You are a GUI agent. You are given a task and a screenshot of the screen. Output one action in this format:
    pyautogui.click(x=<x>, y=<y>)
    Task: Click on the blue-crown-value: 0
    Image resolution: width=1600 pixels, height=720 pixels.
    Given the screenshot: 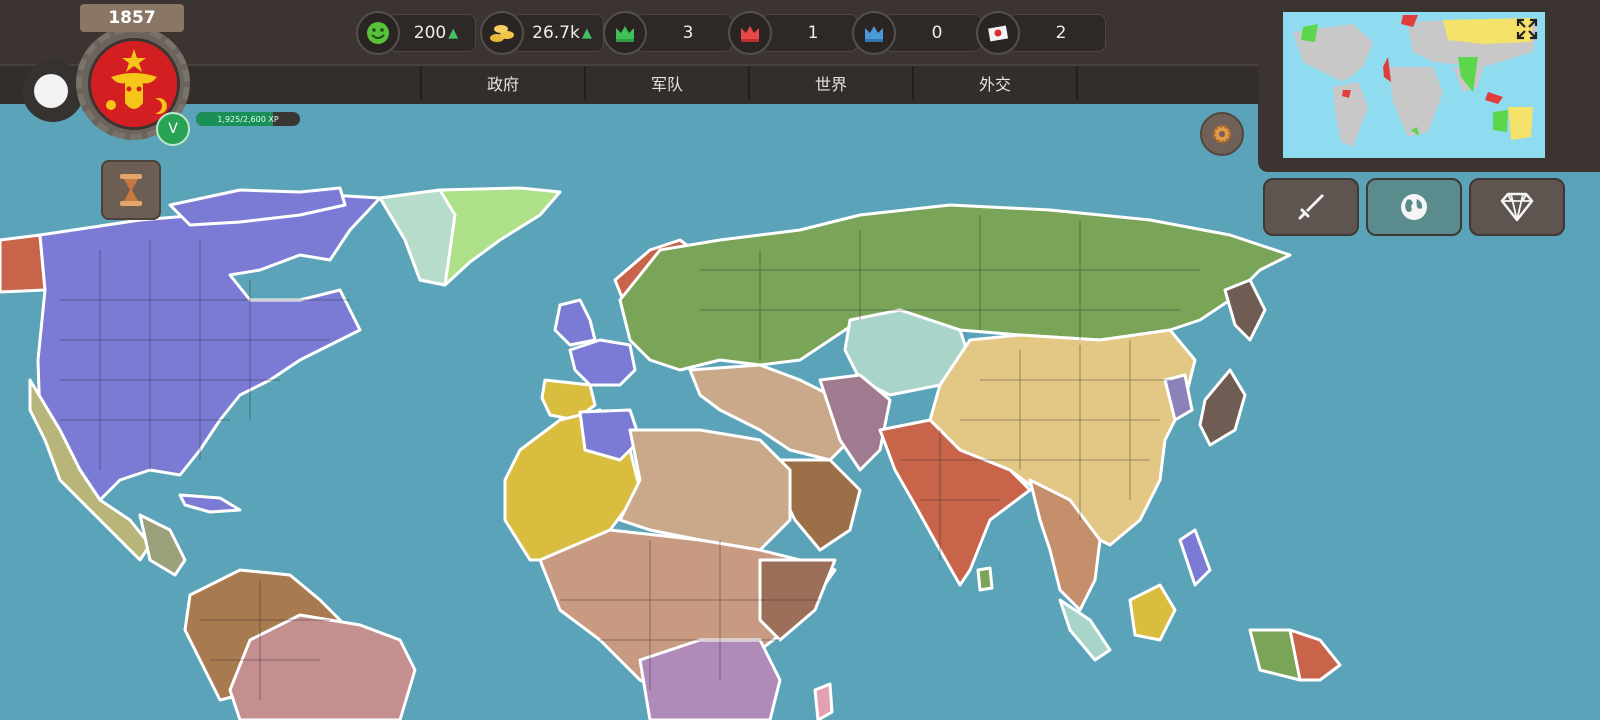 What is the action you would take?
    pyautogui.click(x=933, y=33)
    